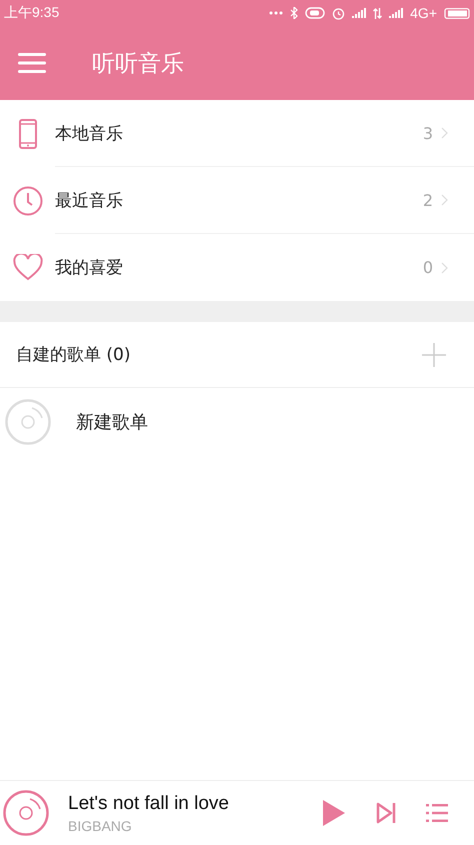 Image resolution: width=474 pixels, height=845 pixels. I want to click on song-title: Let's not fall in love, so click(149, 803).